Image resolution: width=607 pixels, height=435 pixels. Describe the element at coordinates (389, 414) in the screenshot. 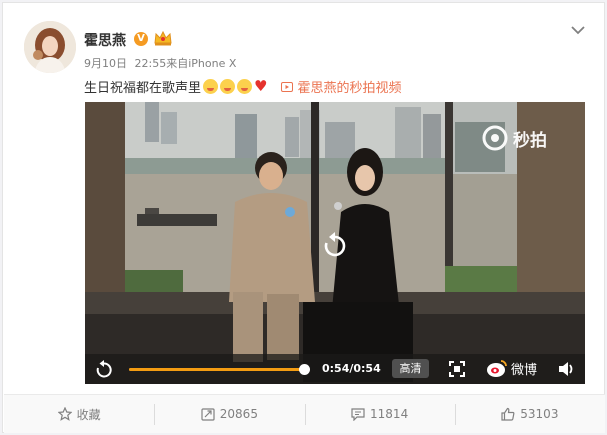

I see `comment-count: 11814` at that location.